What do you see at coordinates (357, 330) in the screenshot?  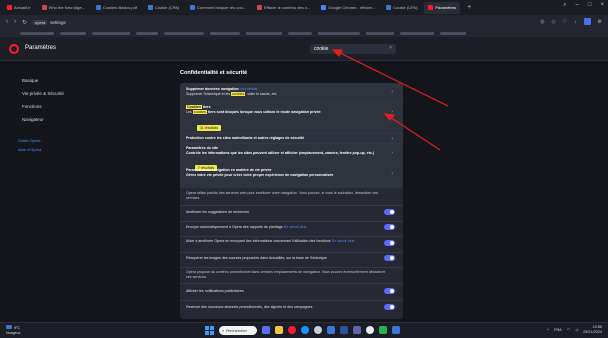 I see `teams-icon` at bounding box center [357, 330].